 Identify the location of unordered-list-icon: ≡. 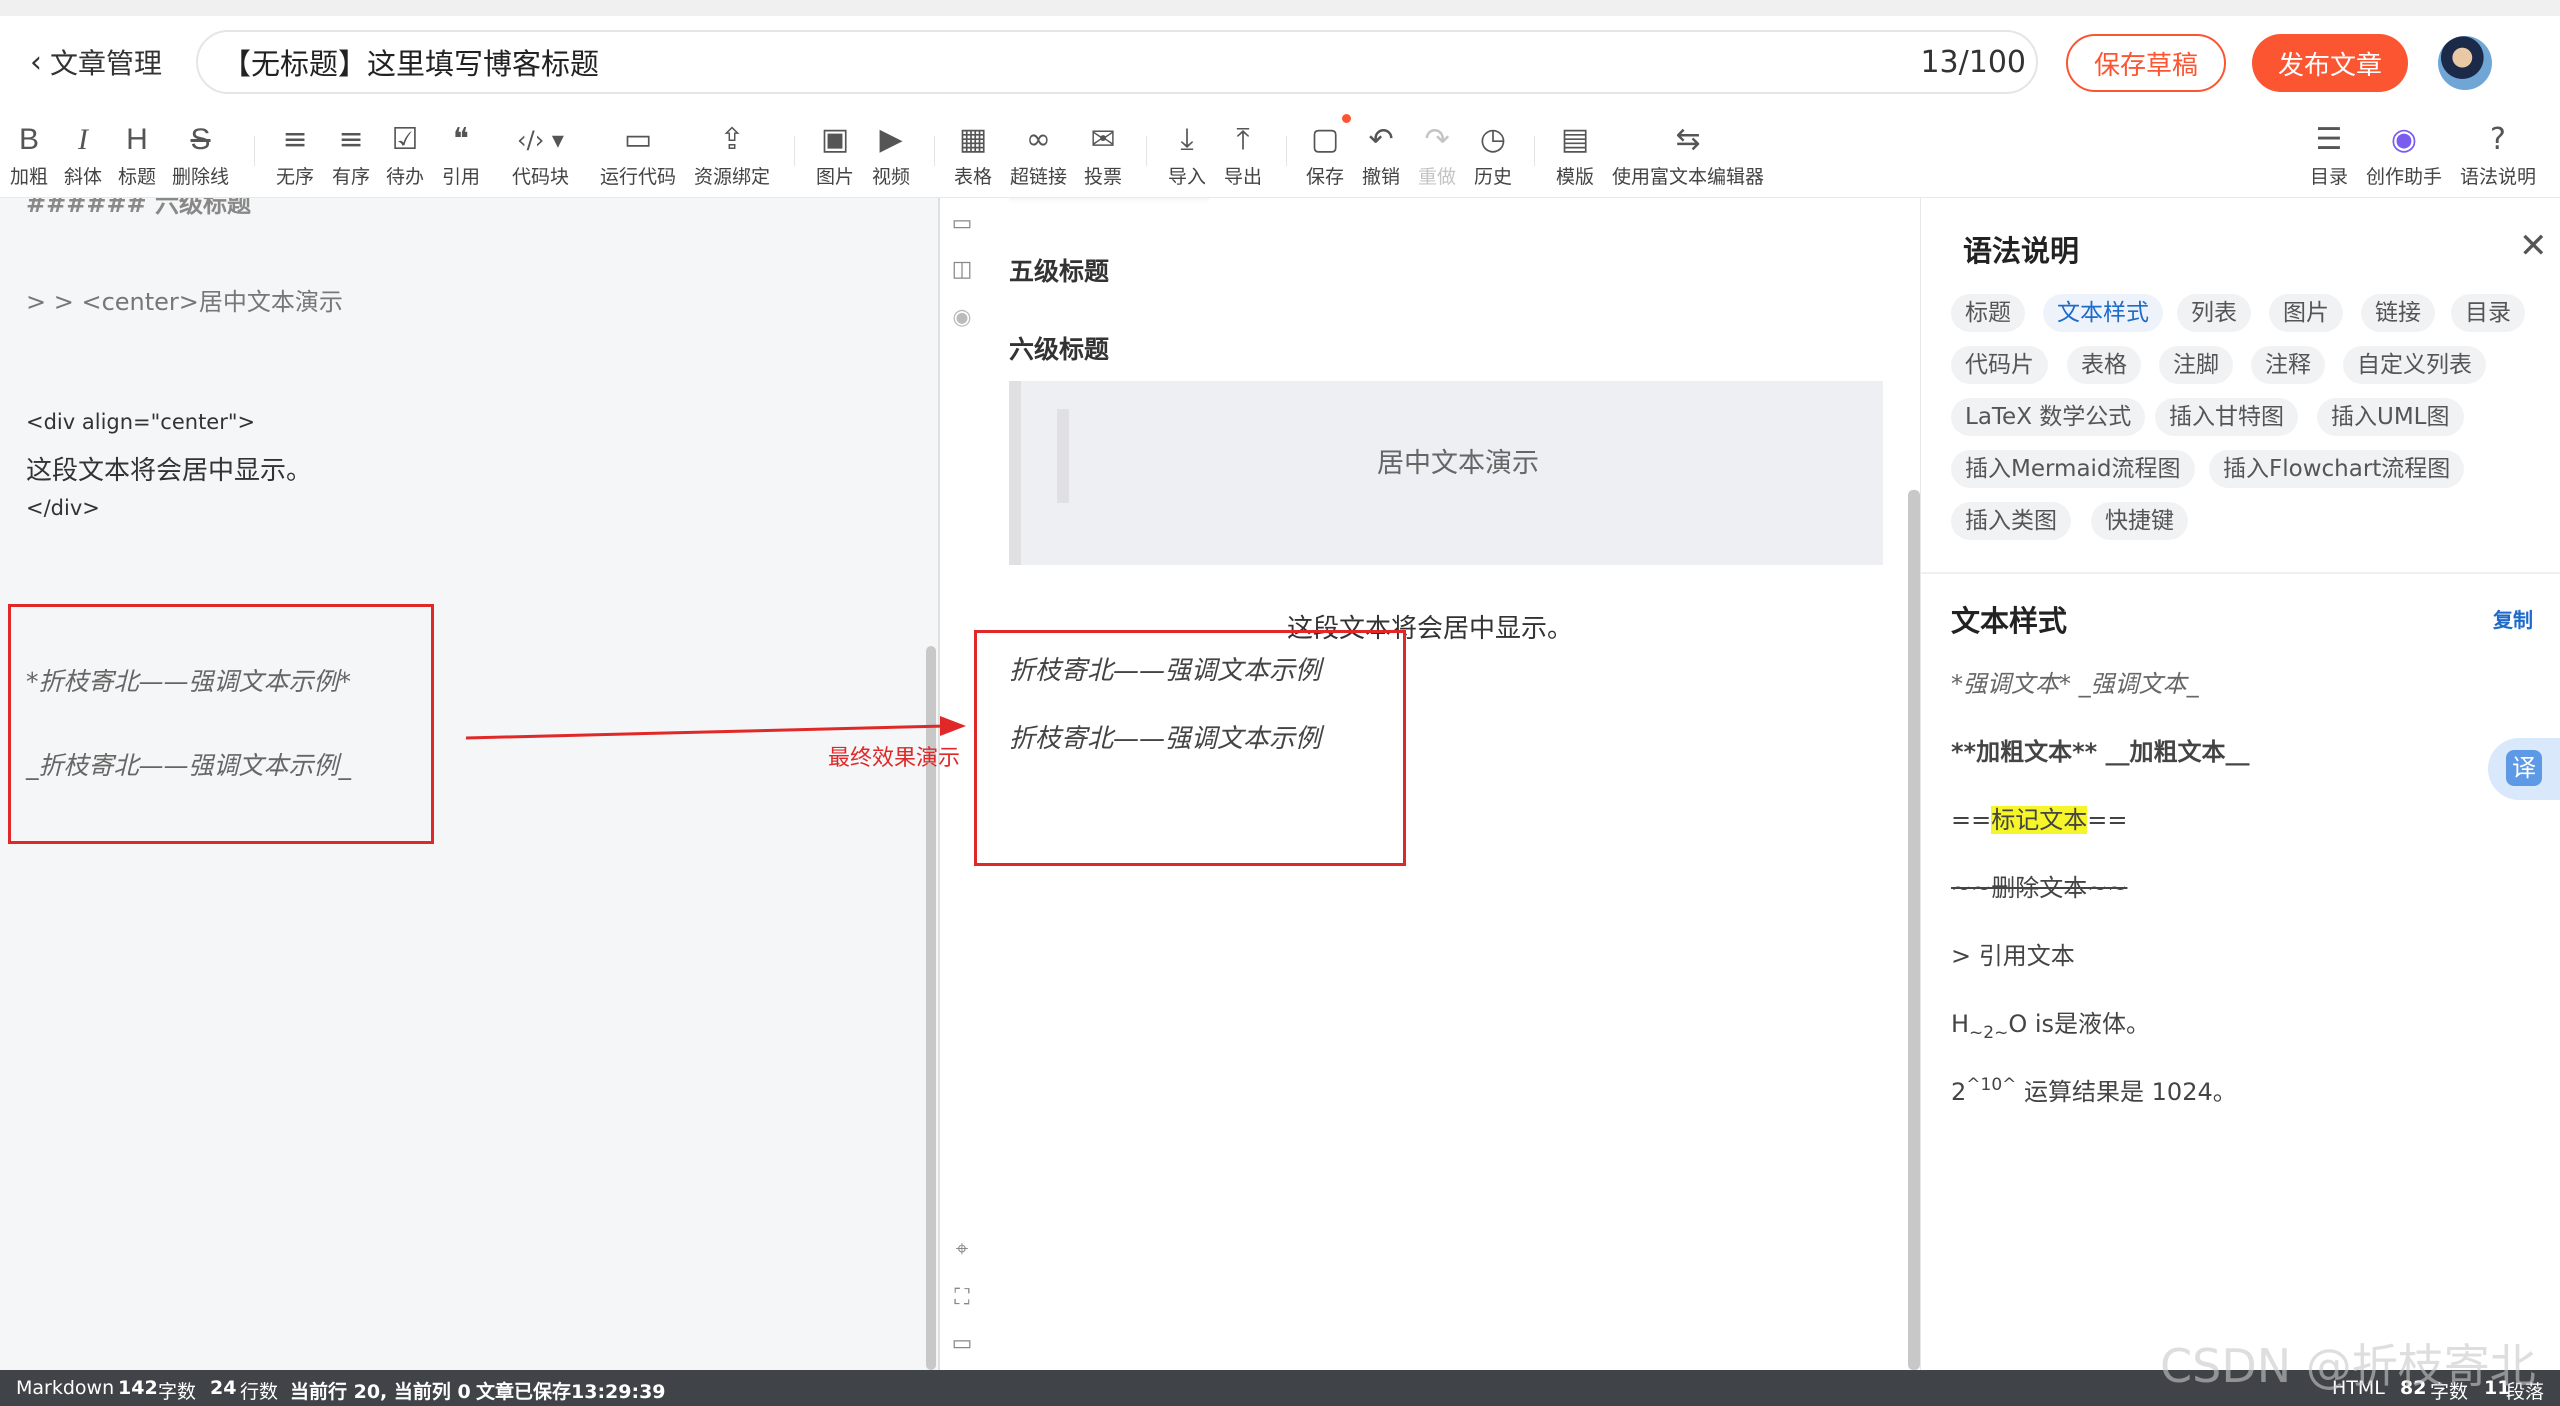
(295, 139).